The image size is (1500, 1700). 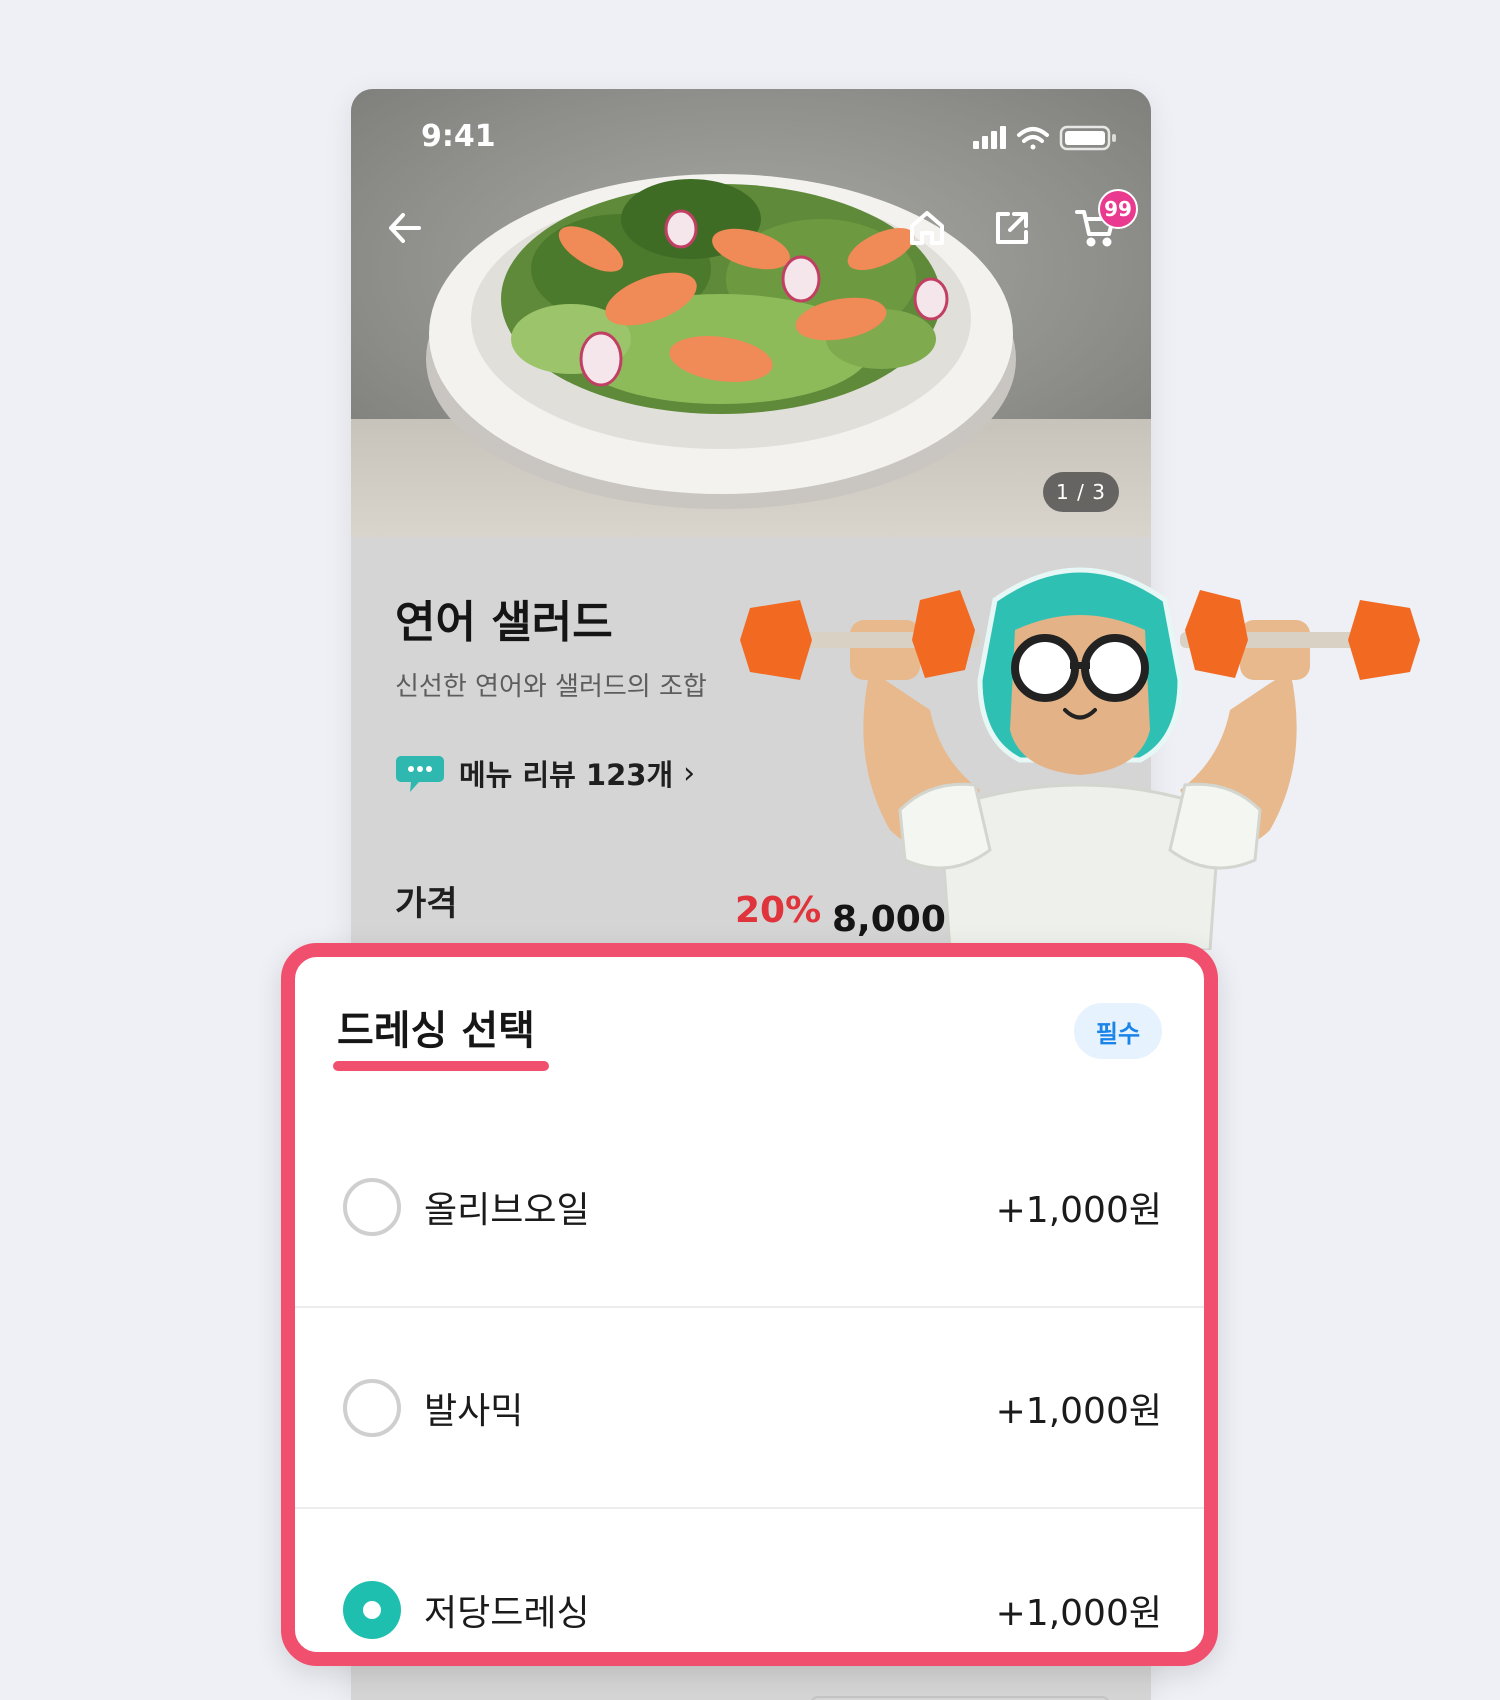 I want to click on product-name: 연어 샐러드, so click(x=504, y=622).